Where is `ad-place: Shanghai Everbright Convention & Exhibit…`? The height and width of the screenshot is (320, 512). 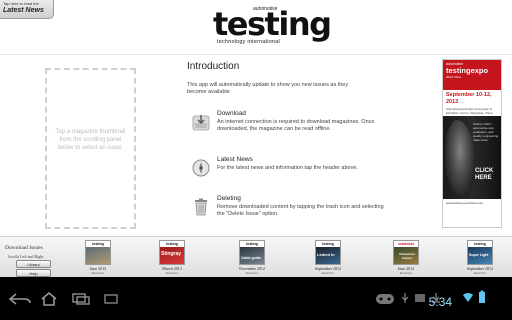 ad-place: Shanghai Everbright Convention & Exhibit… is located at coordinates (469, 111).